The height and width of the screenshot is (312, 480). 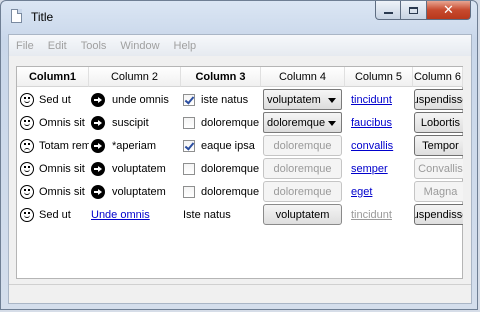 What do you see at coordinates (221, 77) in the screenshot?
I see `column-header-3: Column 3` at bounding box center [221, 77].